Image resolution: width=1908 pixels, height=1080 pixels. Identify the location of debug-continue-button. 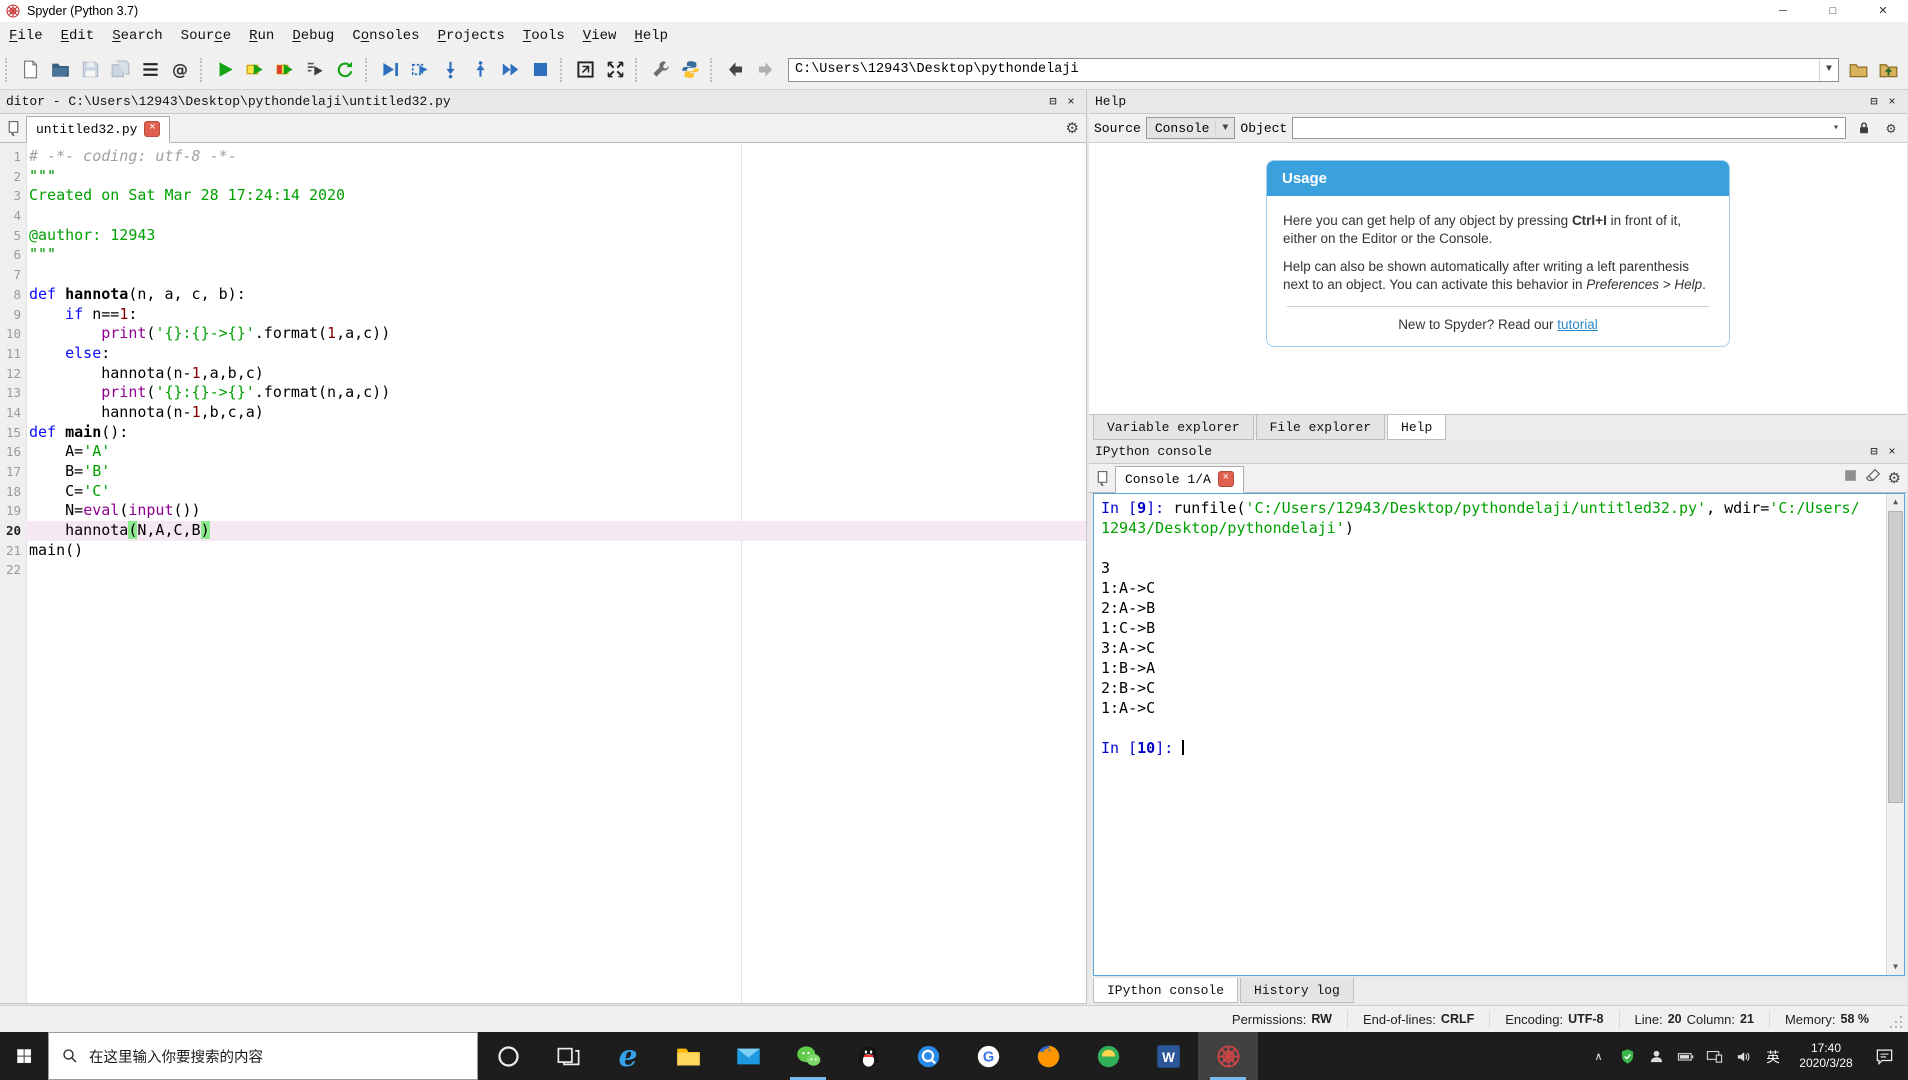
(510, 70).